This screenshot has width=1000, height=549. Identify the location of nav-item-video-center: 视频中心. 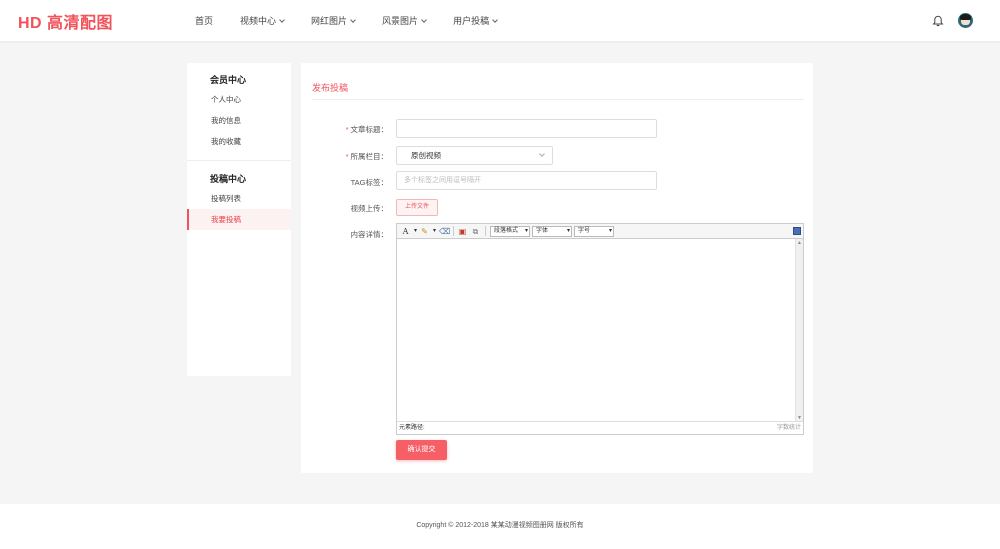
(262, 20).